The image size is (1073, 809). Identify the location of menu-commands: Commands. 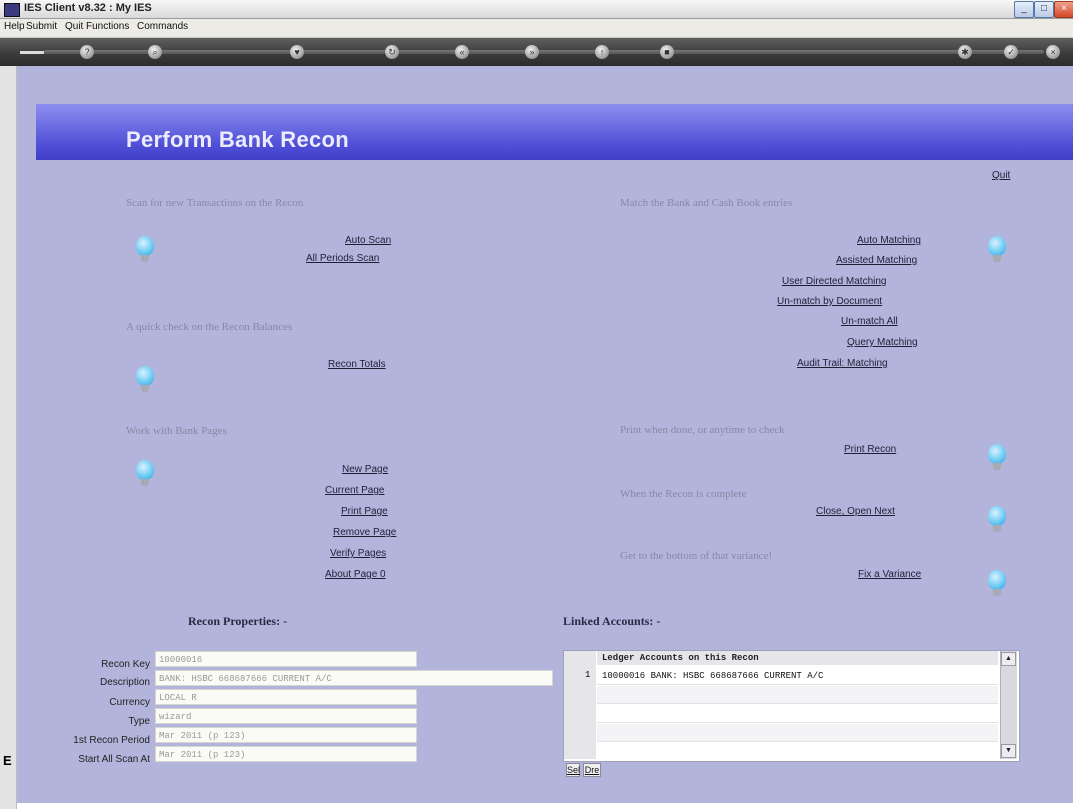
(162, 26).